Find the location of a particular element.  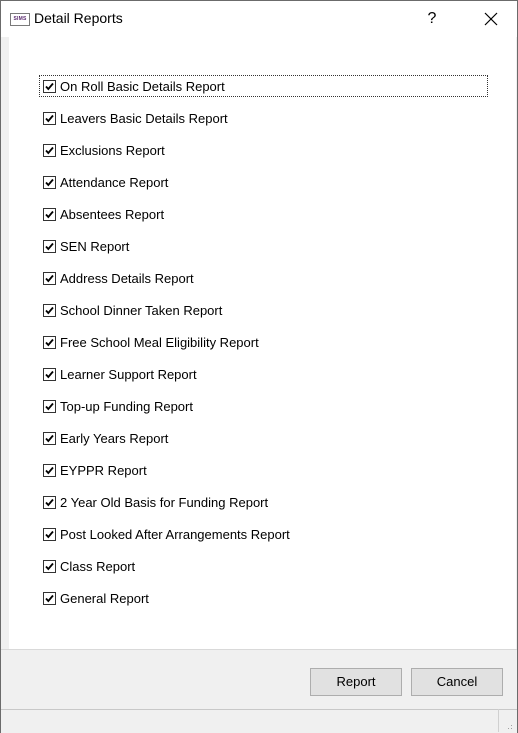

report-checkbox-label: 2 Year Old Basis for Funding Report is located at coordinates (164, 502).